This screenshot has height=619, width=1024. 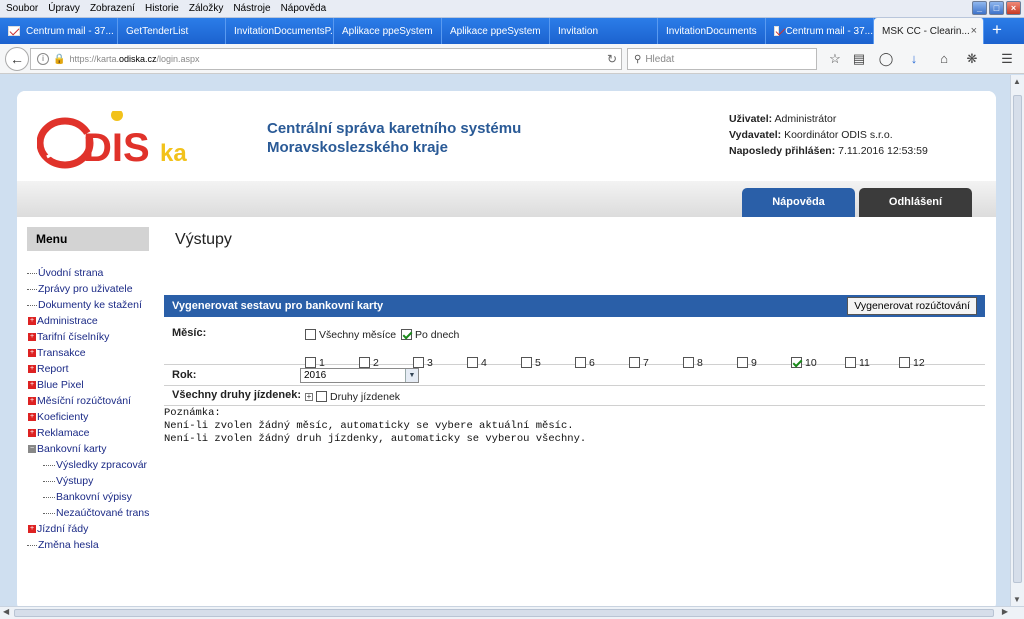 I want to click on sidebar-item-17: Změna hesla, so click(x=97, y=545).